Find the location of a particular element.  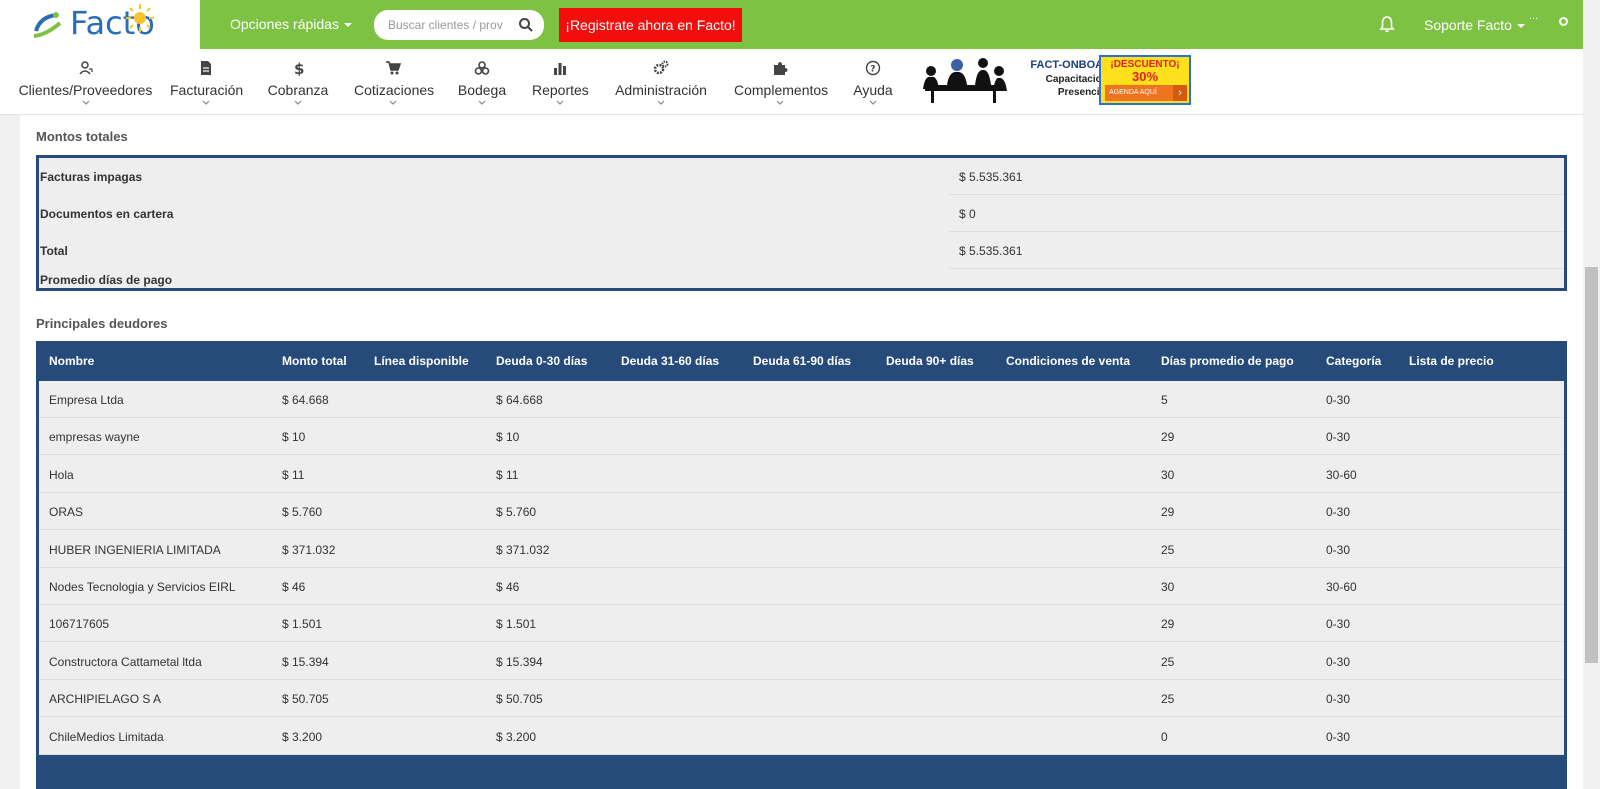

logo: Facto is located at coordinates (100, 24).